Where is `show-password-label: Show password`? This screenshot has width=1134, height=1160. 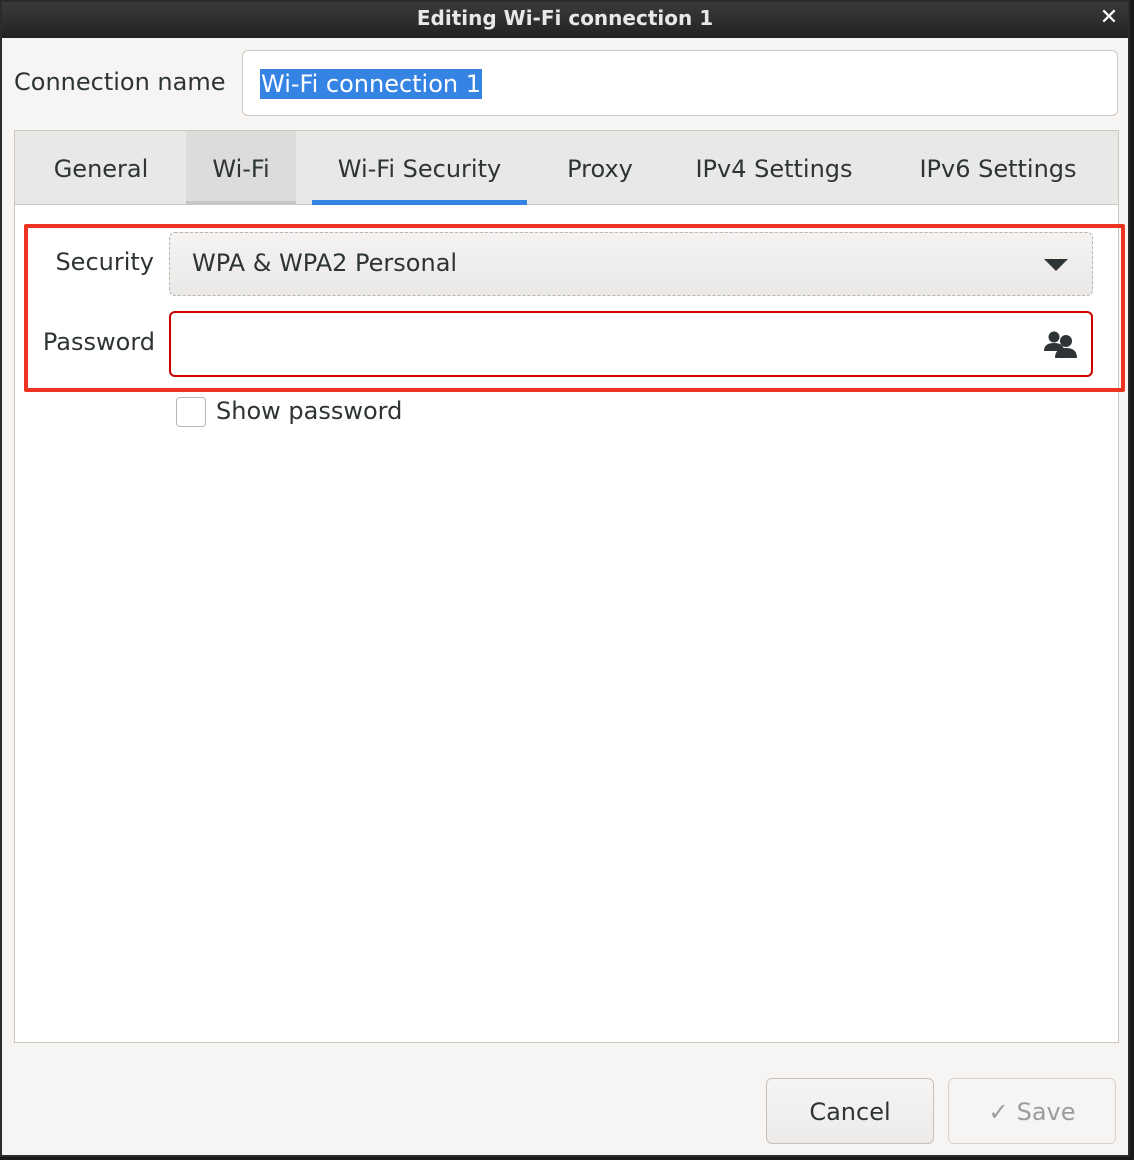 show-password-label: Show password is located at coordinates (309, 411).